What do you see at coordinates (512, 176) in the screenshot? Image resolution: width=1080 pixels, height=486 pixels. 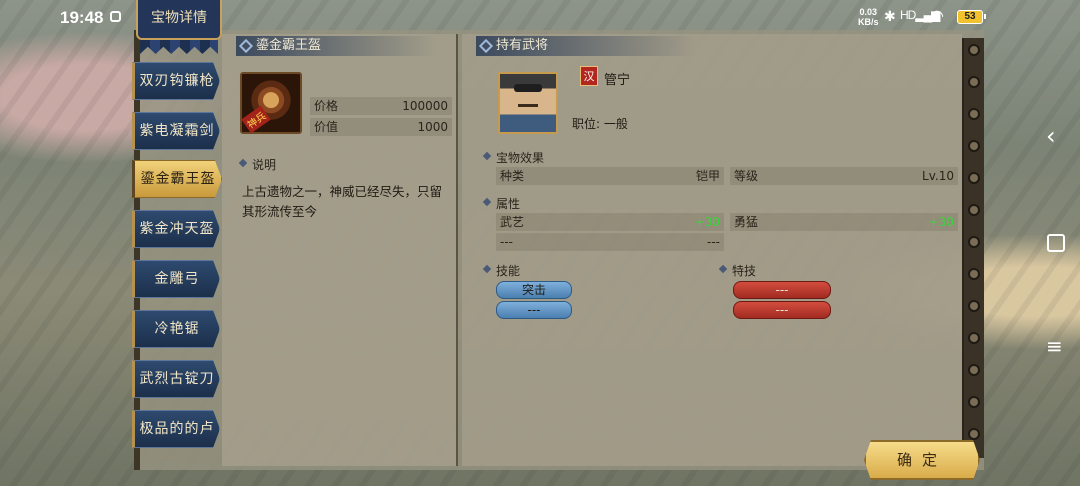 I see `type-label: 种类` at bounding box center [512, 176].